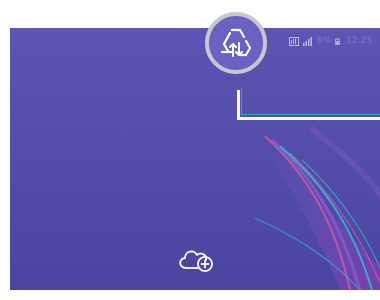 The height and width of the screenshot is (300, 380). What do you see at coordinates (196, 258) in the screenshot?
I see `cloud-upload-icon` at bounding box center [196, 258].